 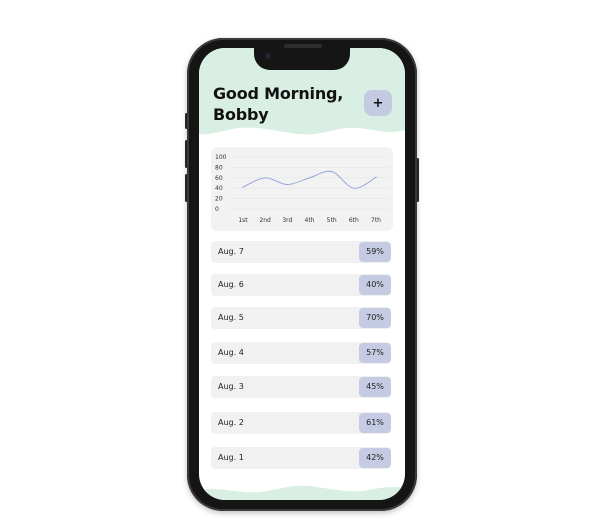 I want to click on day-percent-badge: 45%, so click(x=375, y=387).